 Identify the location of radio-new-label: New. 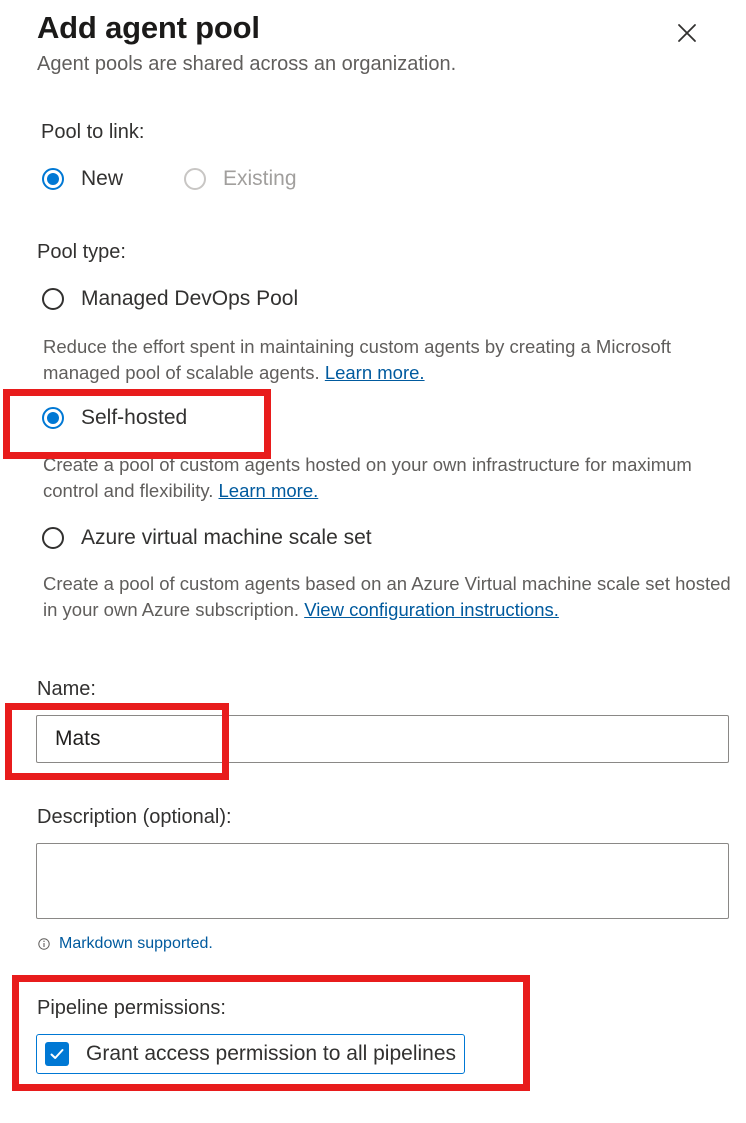
(102, 178).